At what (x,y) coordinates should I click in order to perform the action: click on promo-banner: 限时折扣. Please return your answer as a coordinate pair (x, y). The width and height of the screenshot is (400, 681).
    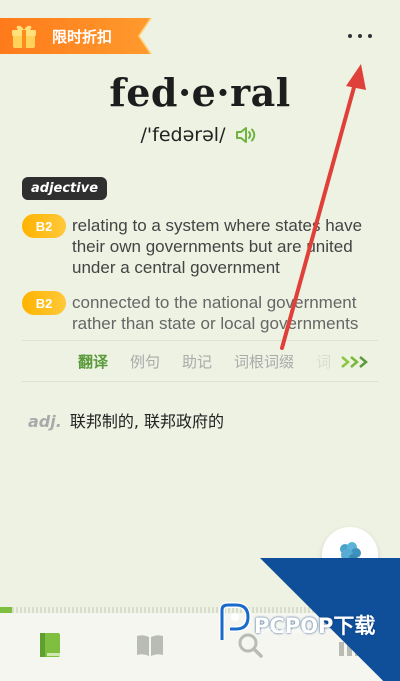
    Looking at the image, I should click on (75, 36).